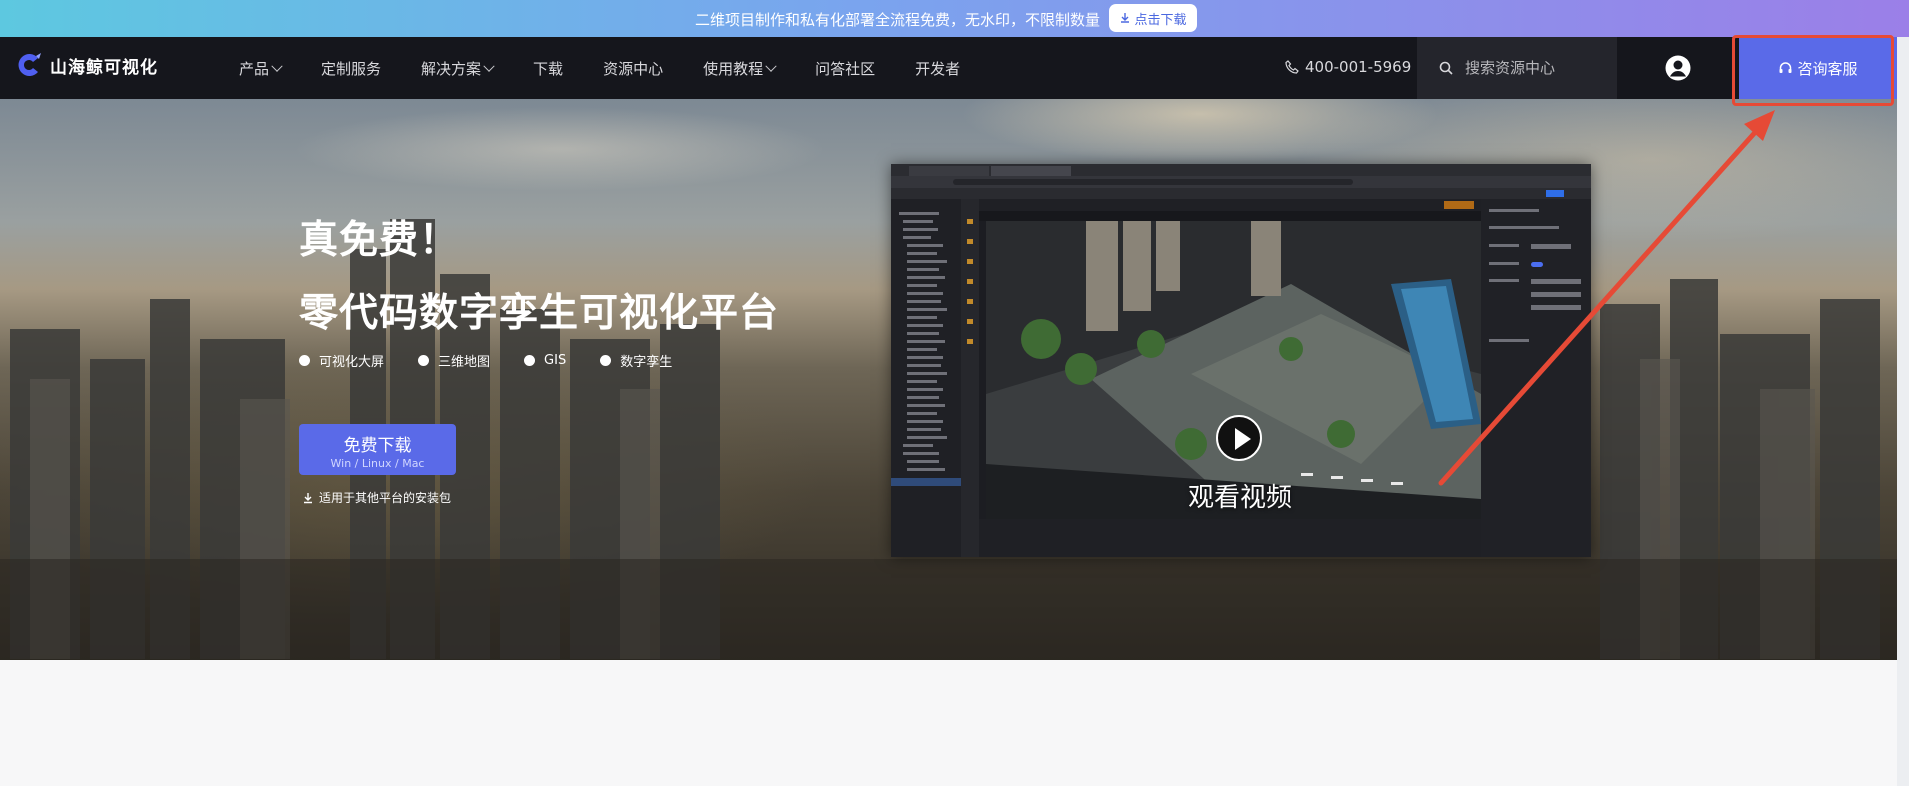  I want to click on feature-tag: 可视化大屏, so click(341, 360).